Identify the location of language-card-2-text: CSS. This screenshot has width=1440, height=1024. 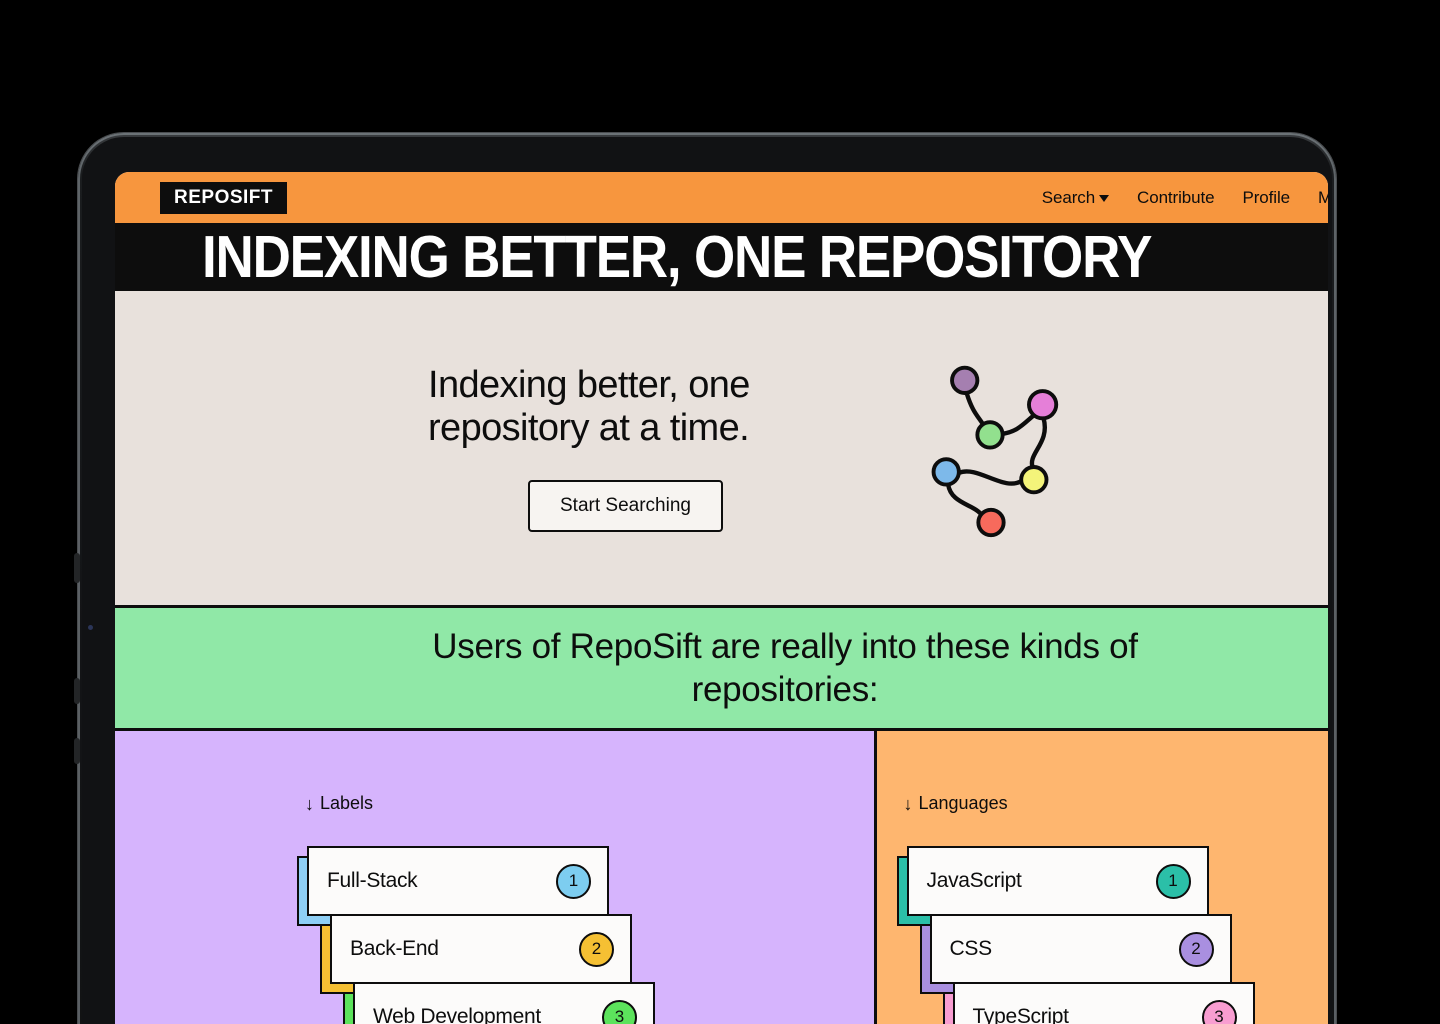
(971, 948).